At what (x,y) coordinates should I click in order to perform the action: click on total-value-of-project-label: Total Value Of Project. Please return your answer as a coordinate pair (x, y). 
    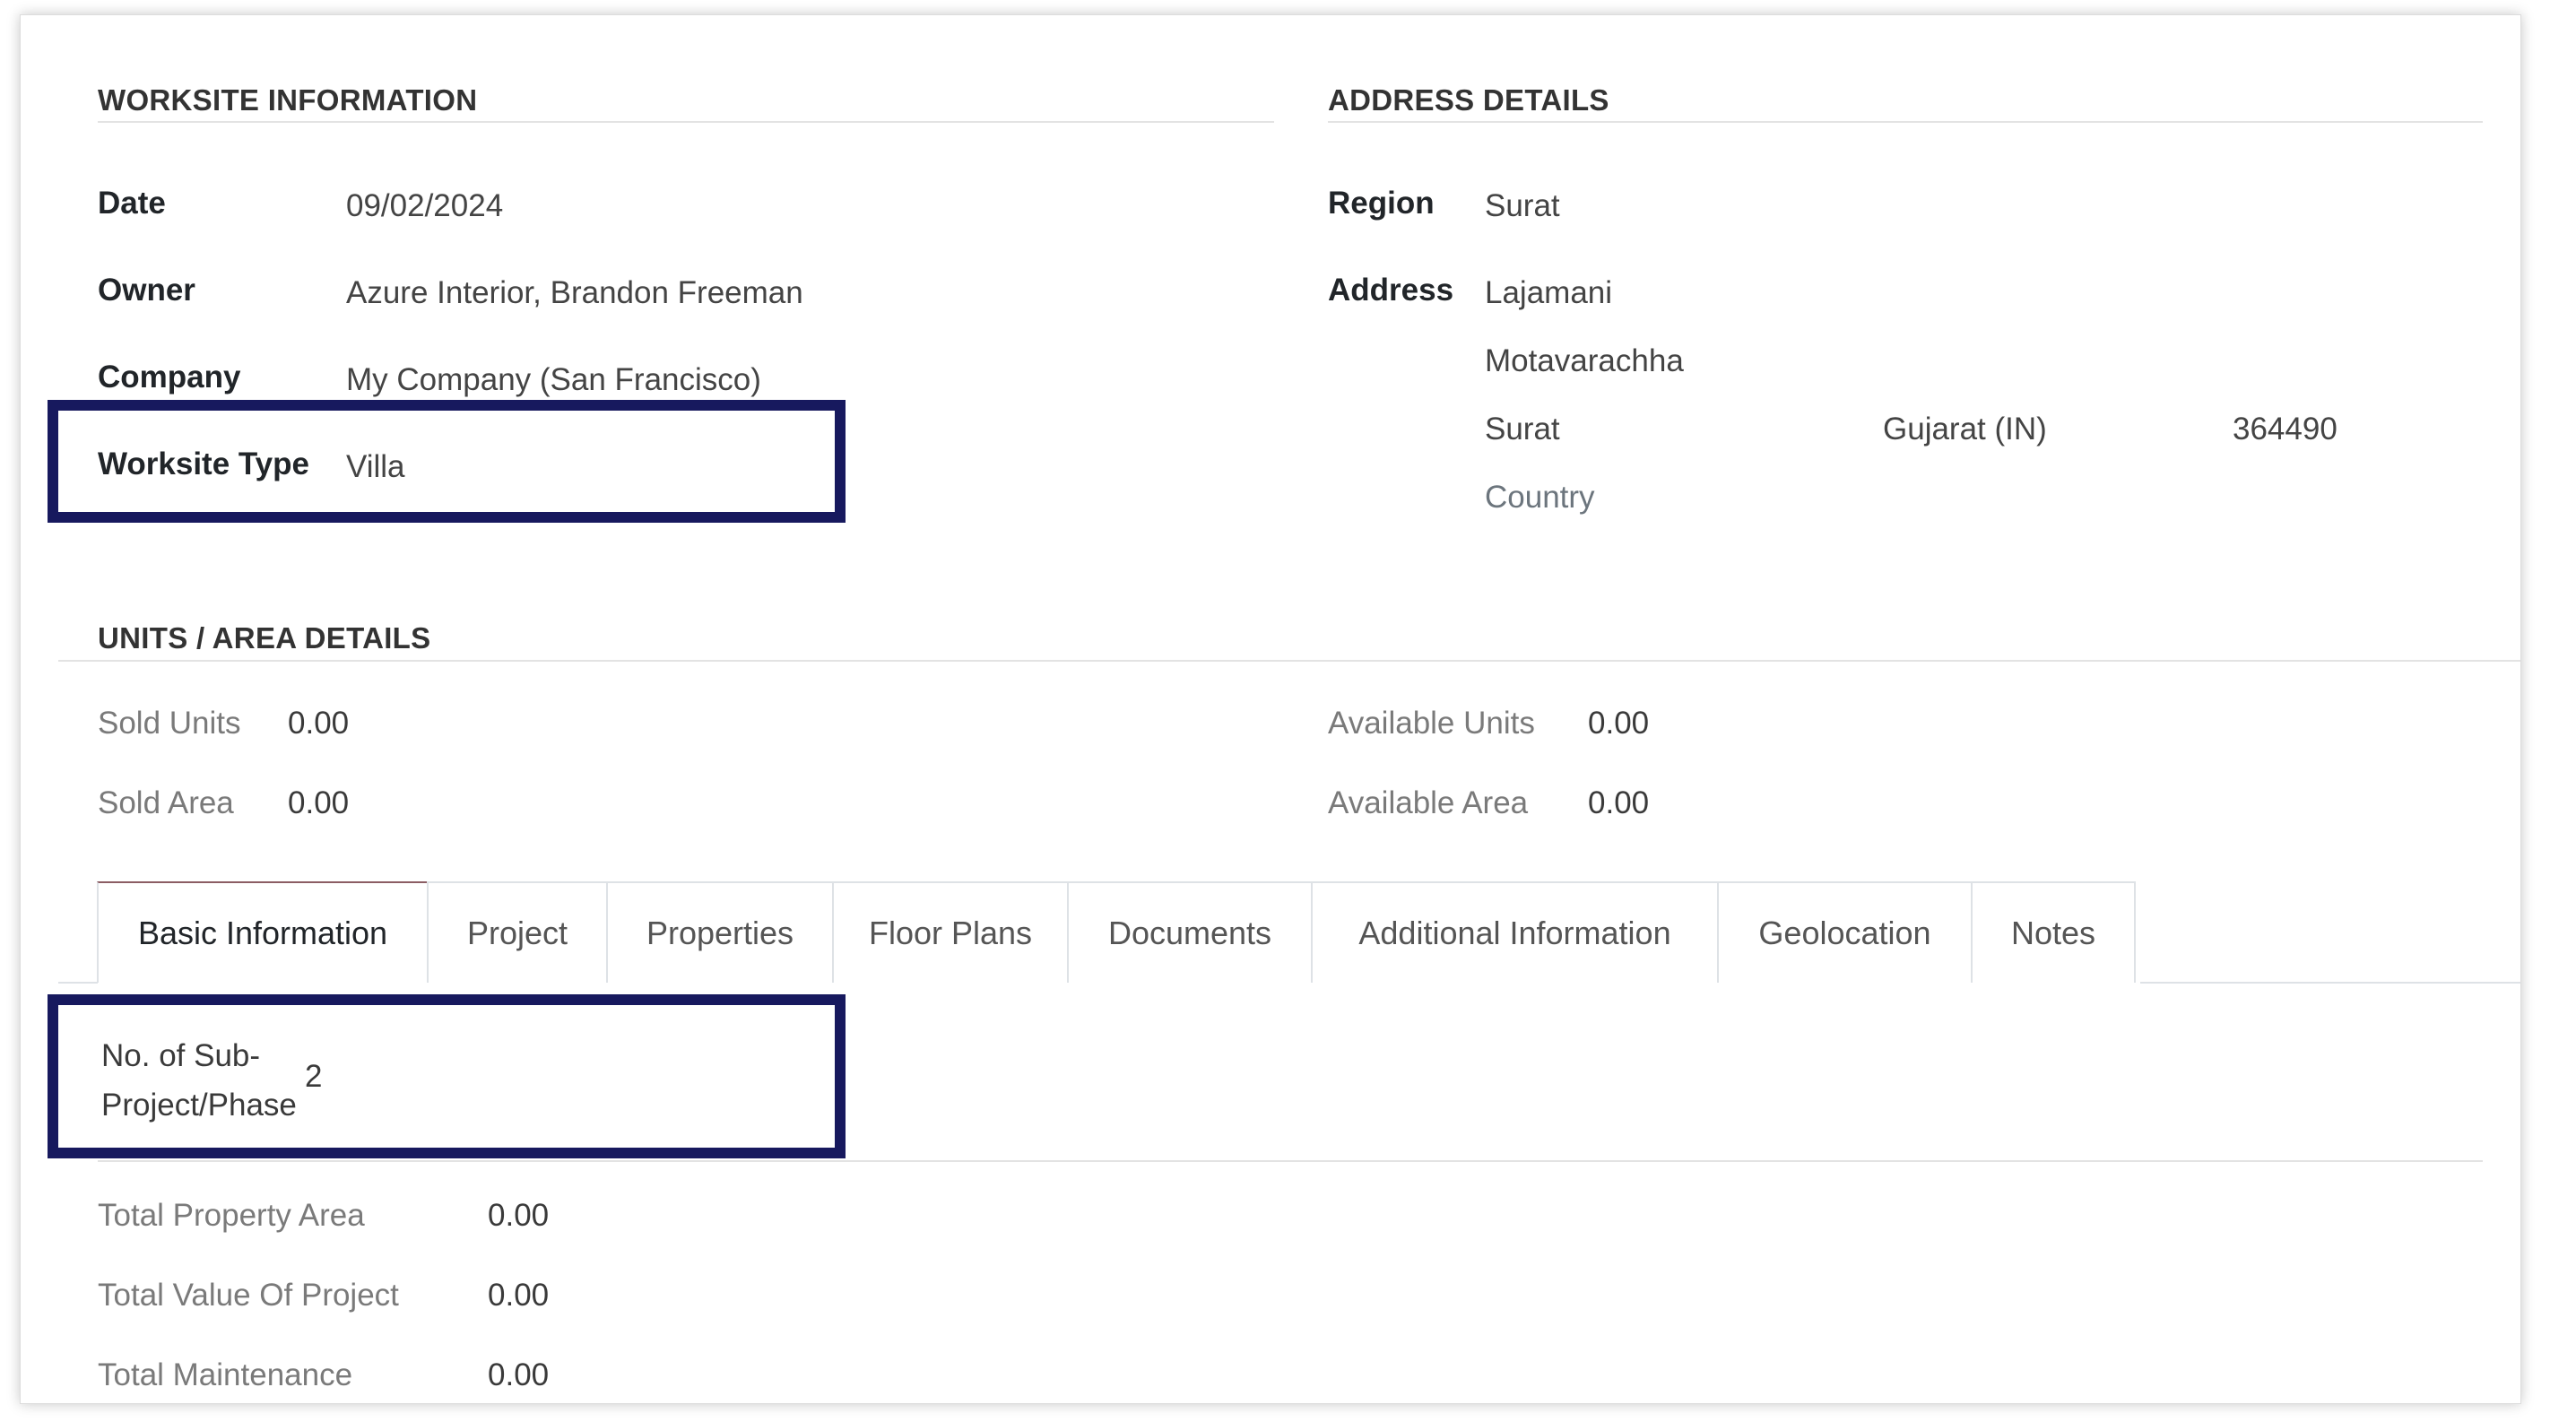
    Looking at the image, I should click on (248, 1295).